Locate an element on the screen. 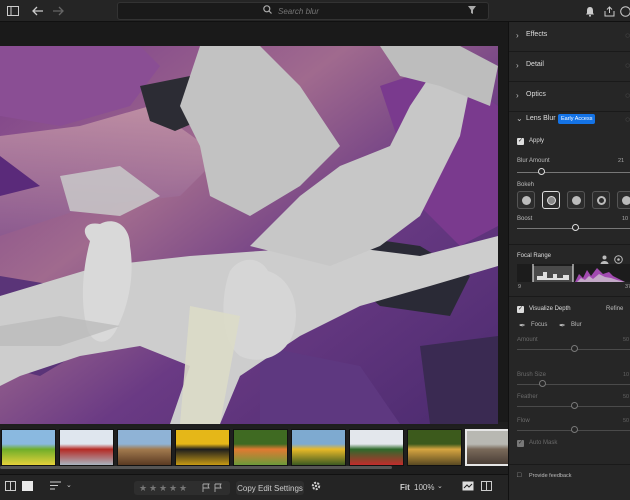 This screenshot has width=630, height=500. back-arrow-icon is located at coordinates (38, 11).